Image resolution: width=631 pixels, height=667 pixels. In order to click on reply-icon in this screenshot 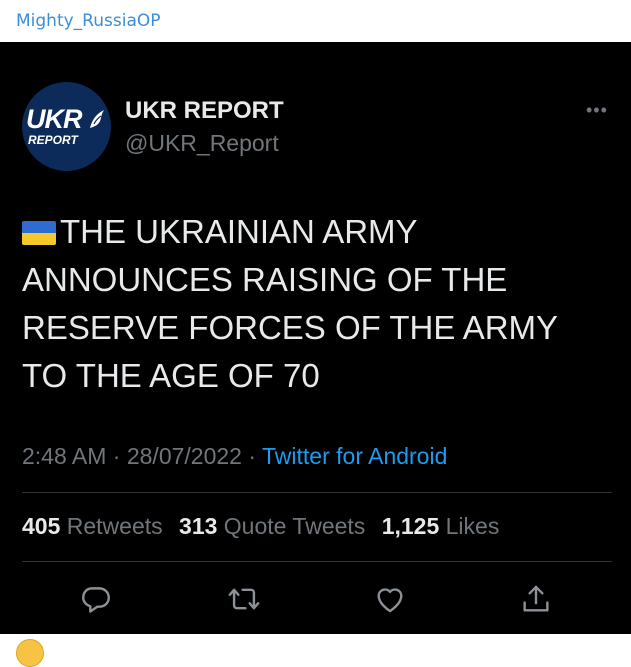, I will do `click(96, 600)`.